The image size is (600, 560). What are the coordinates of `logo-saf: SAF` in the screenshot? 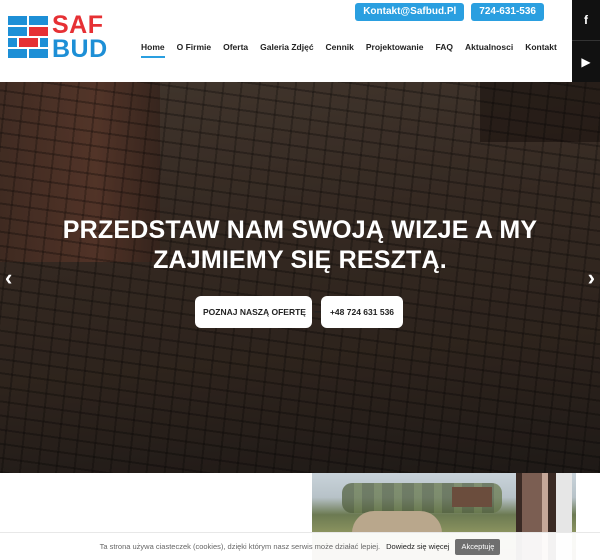 It's located at (78, 25).